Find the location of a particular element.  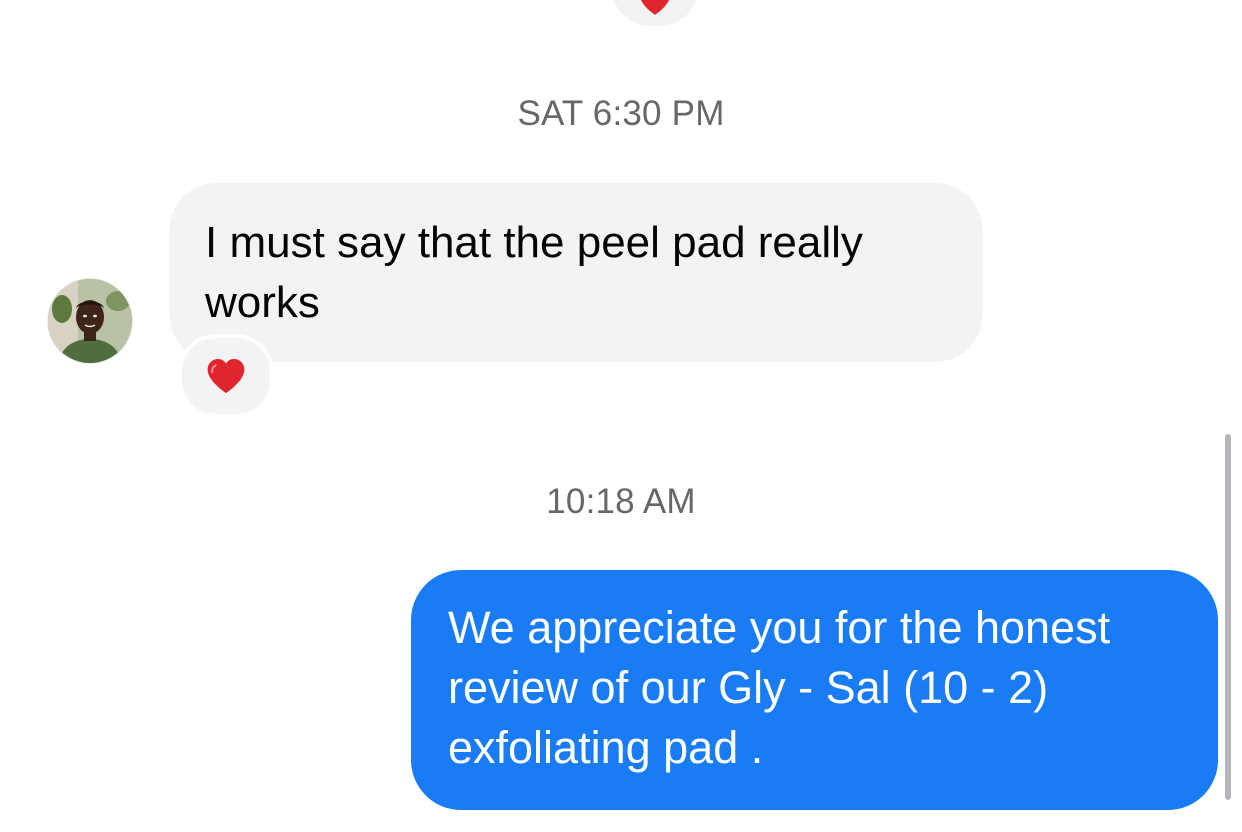

previous-message-reaction is located at coordinates (655, 13).